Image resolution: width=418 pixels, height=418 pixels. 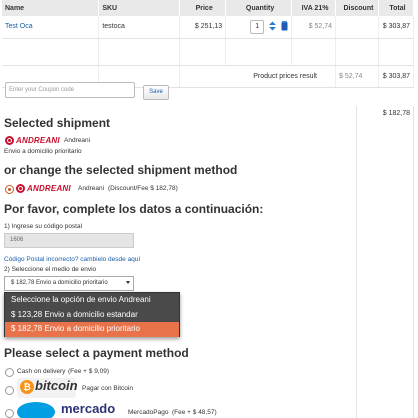 What do you see at coordinates (148, 412) in the screenshot?
I see `mercadopago-label: MercadoPago` at bounding box center [148, 412].